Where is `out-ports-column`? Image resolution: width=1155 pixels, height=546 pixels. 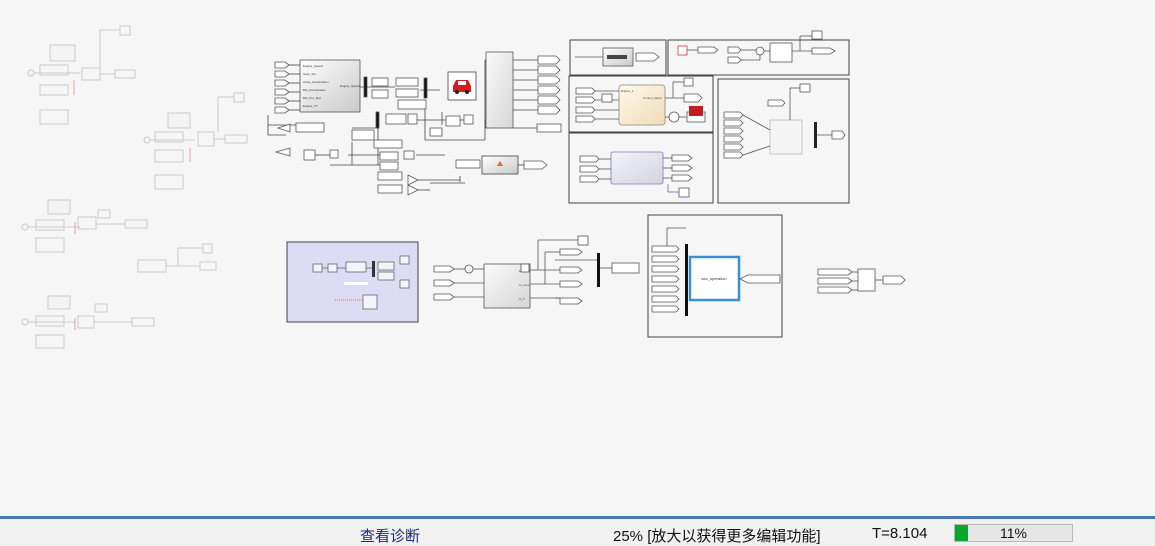 out-ports-column is located at coordinates (549, 94).